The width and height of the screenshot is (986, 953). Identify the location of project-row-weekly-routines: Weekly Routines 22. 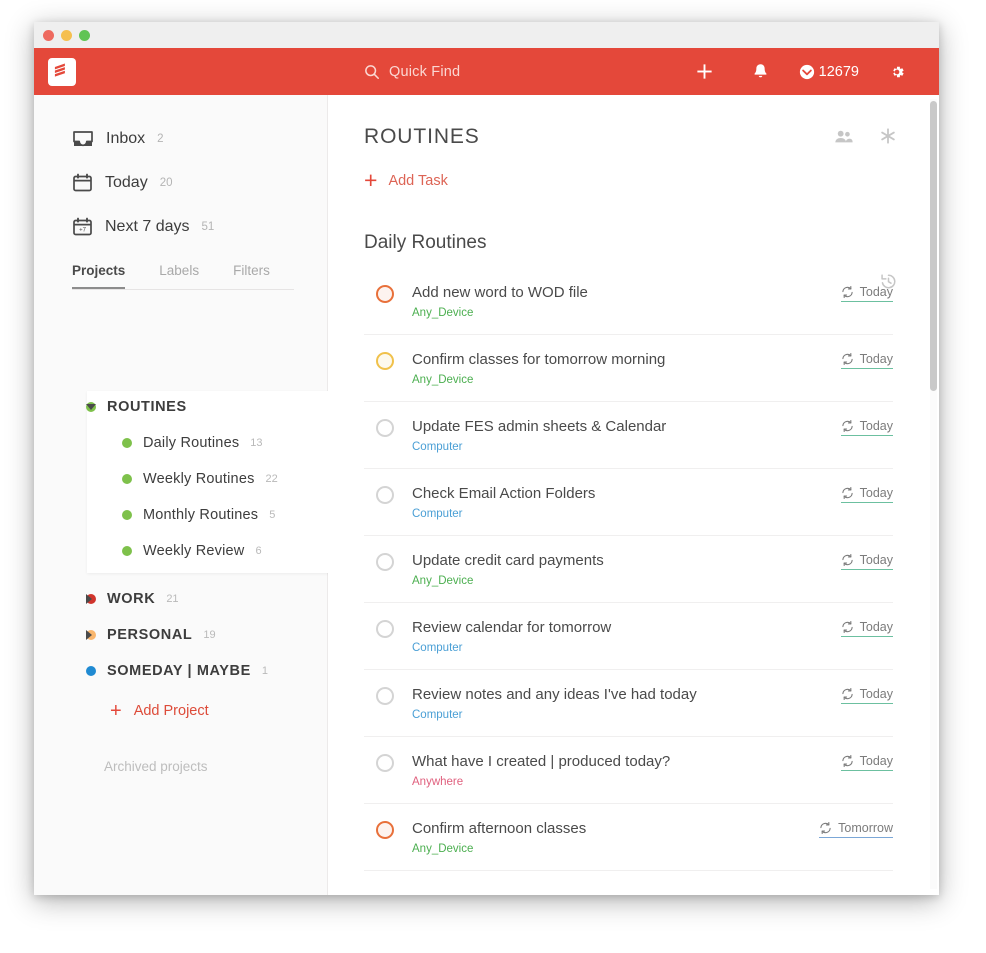
(181, 479).